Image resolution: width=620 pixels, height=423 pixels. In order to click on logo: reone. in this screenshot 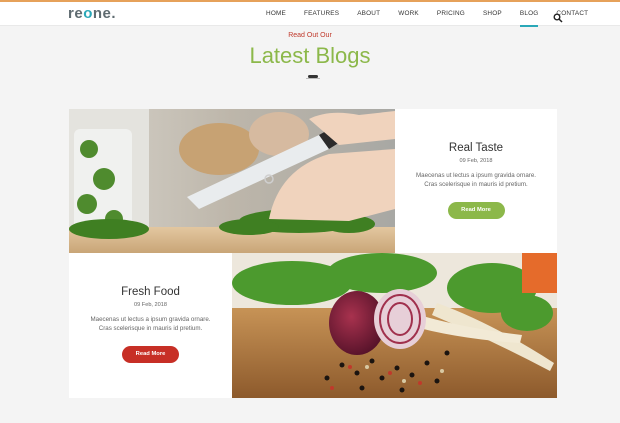, I will do `click(92, 13)`.